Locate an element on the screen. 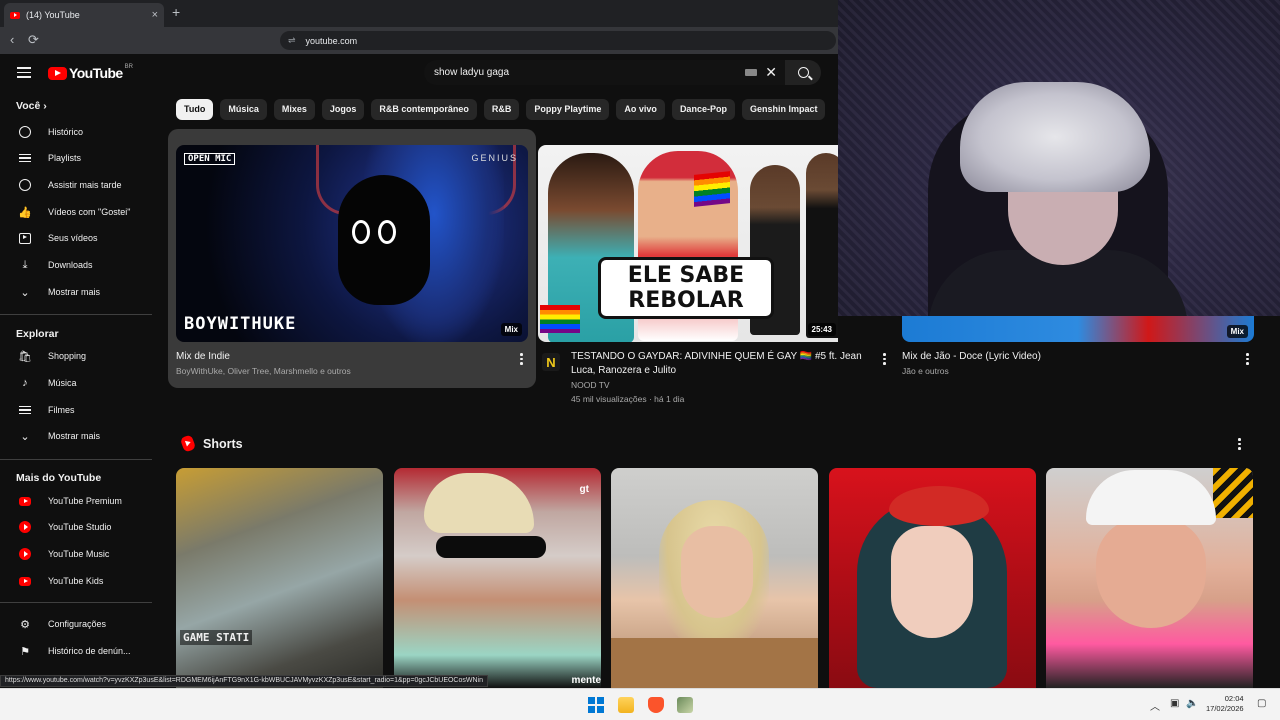 This screenshot has width=1280, height=720. network-icon: ▣ is located at coordinates (1174, 703).